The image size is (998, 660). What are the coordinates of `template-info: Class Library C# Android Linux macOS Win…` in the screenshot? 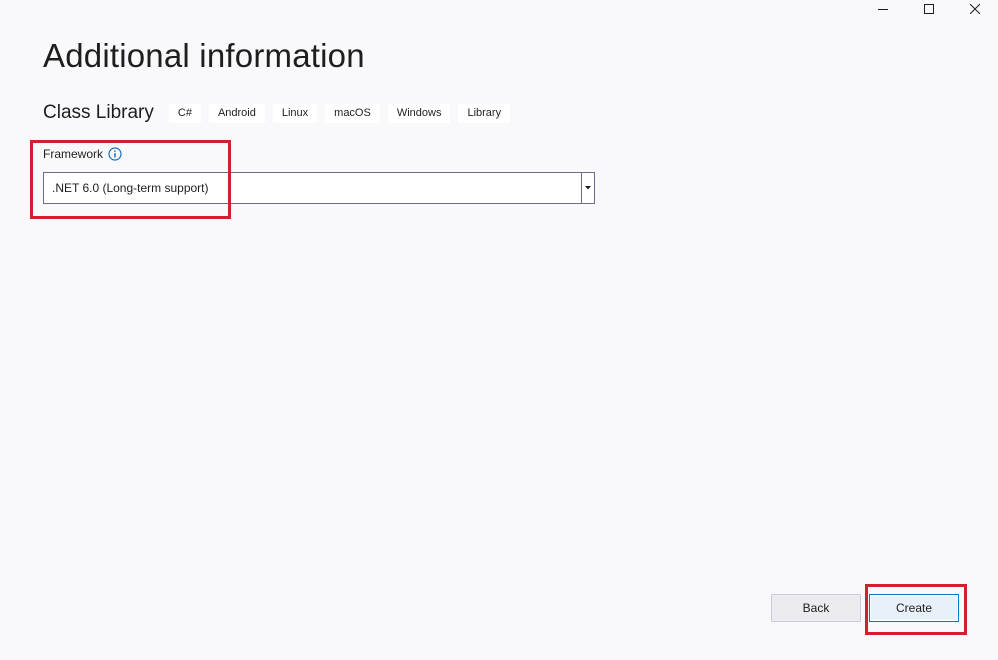 It's located at (280, 113).